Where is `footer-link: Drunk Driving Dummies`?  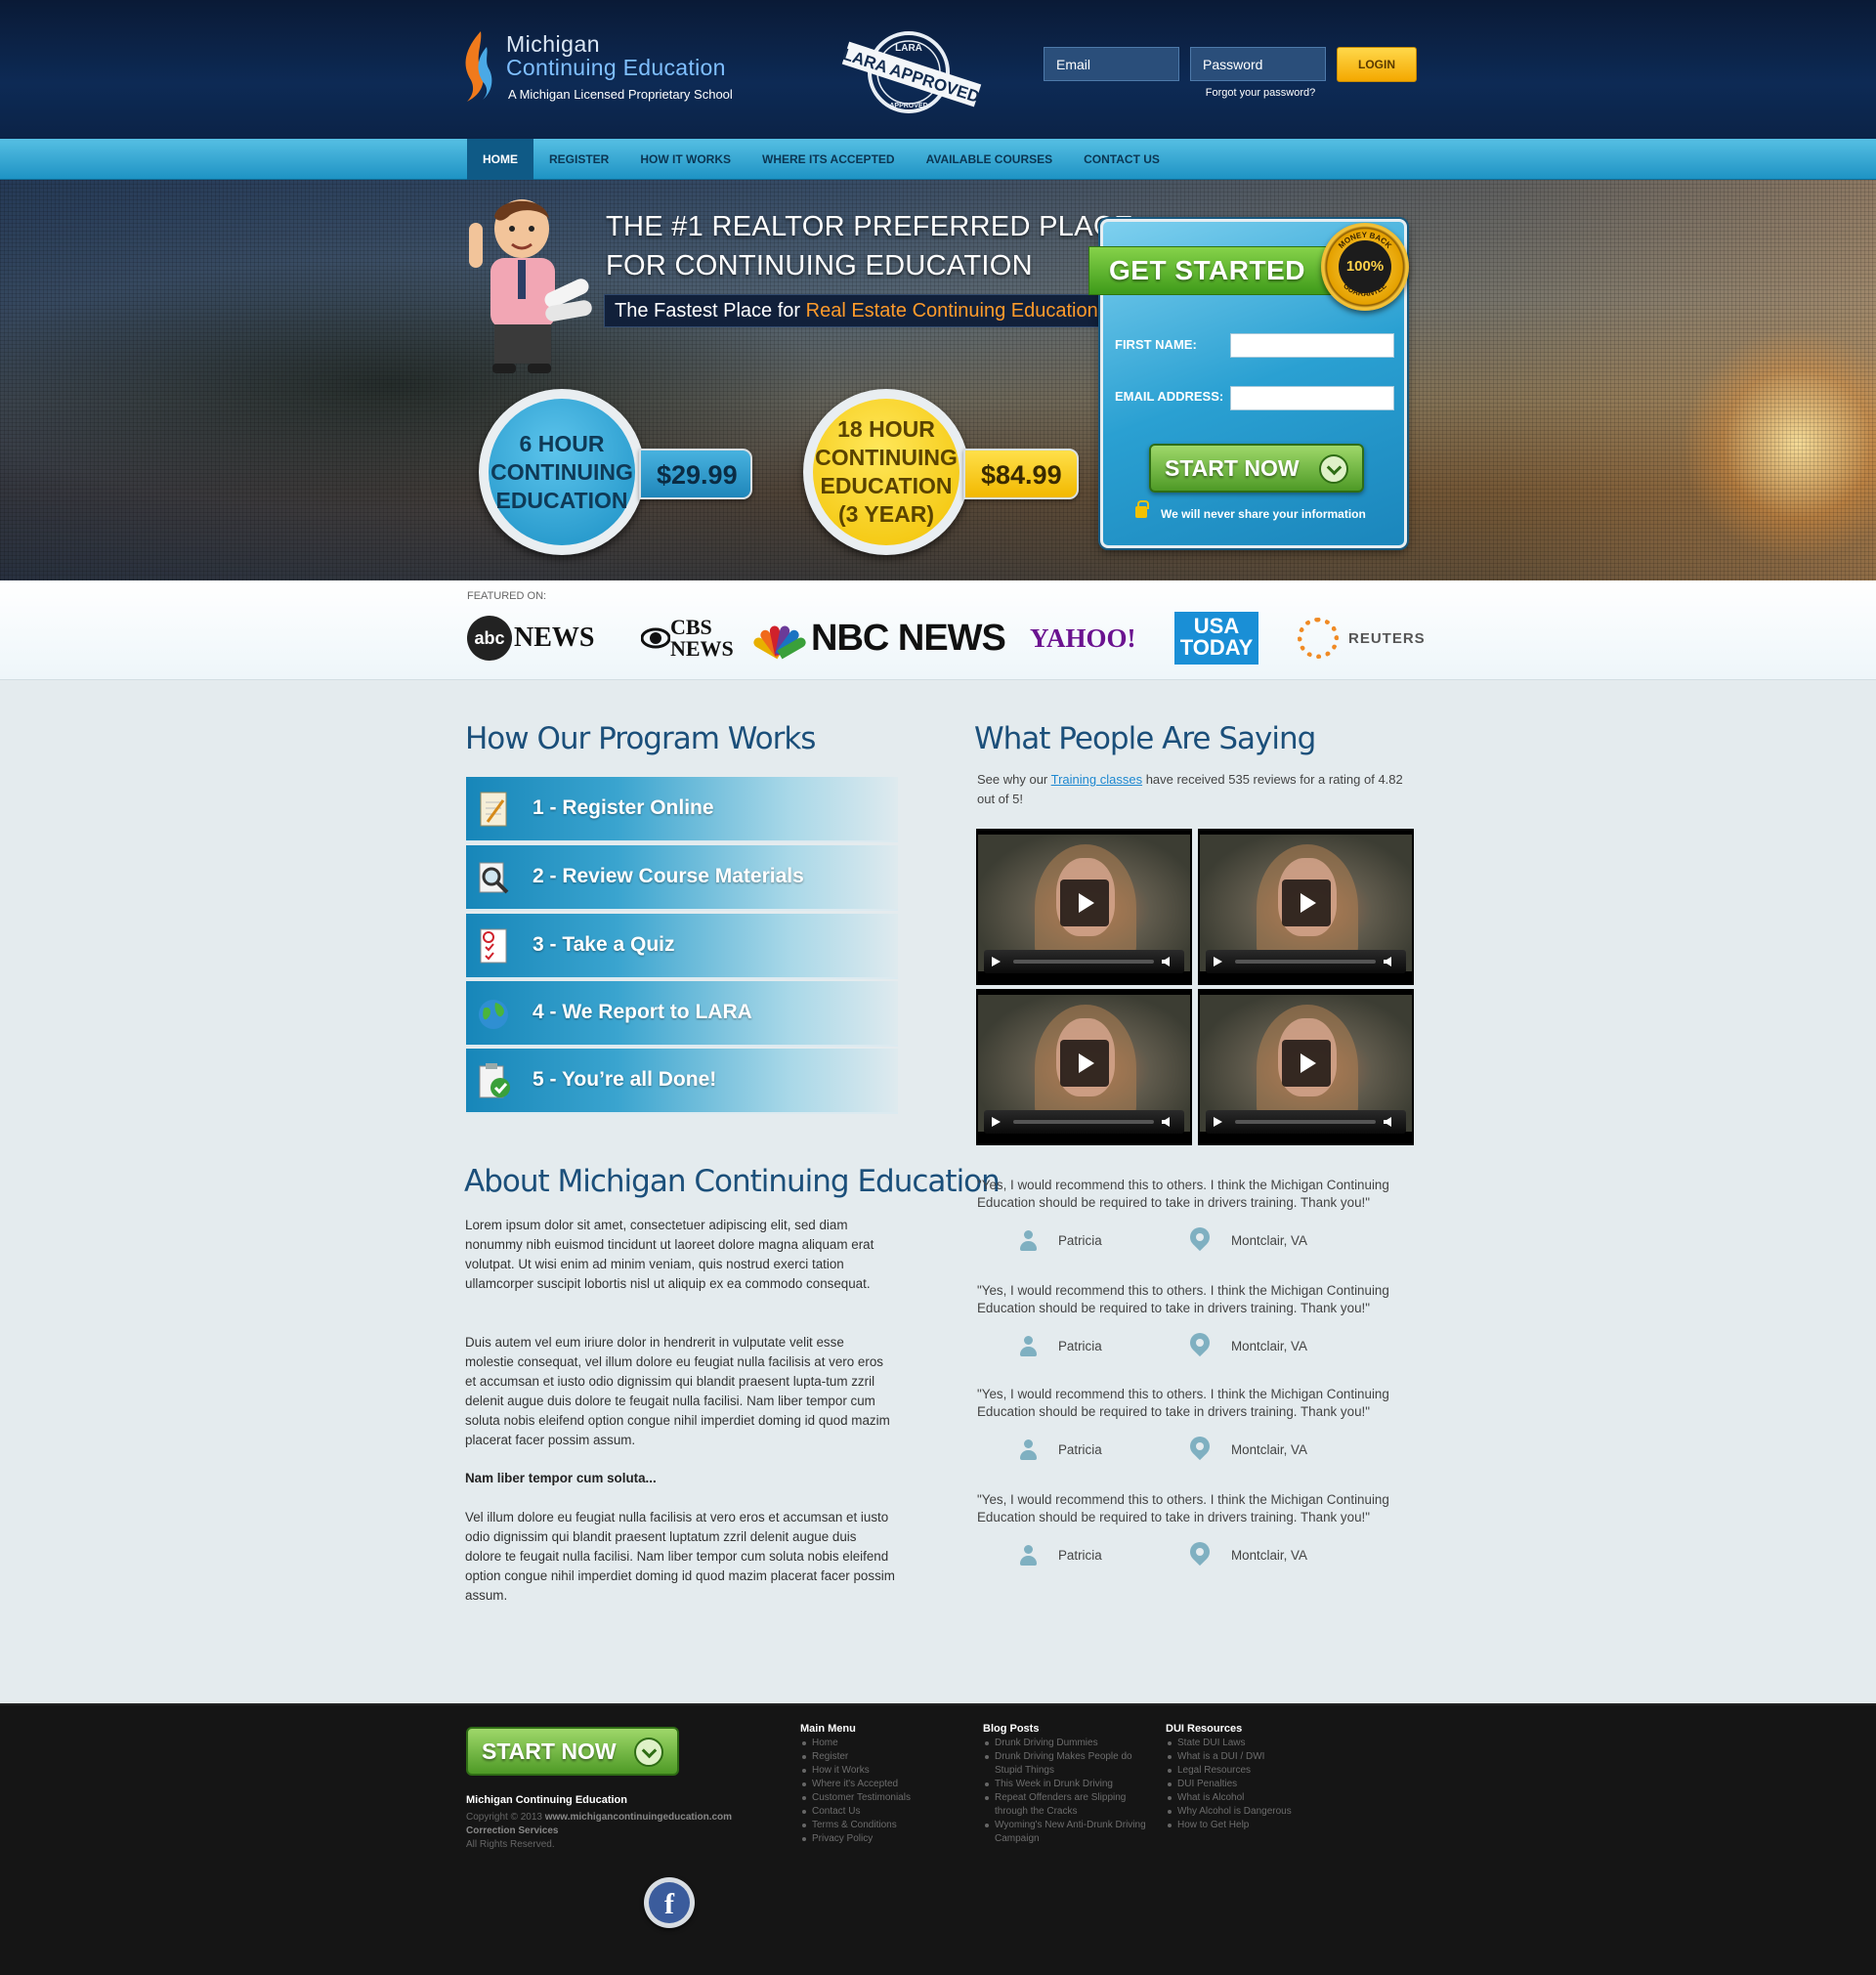 footer-link: Drunk Driving Dummies is located at coordinates (1066, 1744).